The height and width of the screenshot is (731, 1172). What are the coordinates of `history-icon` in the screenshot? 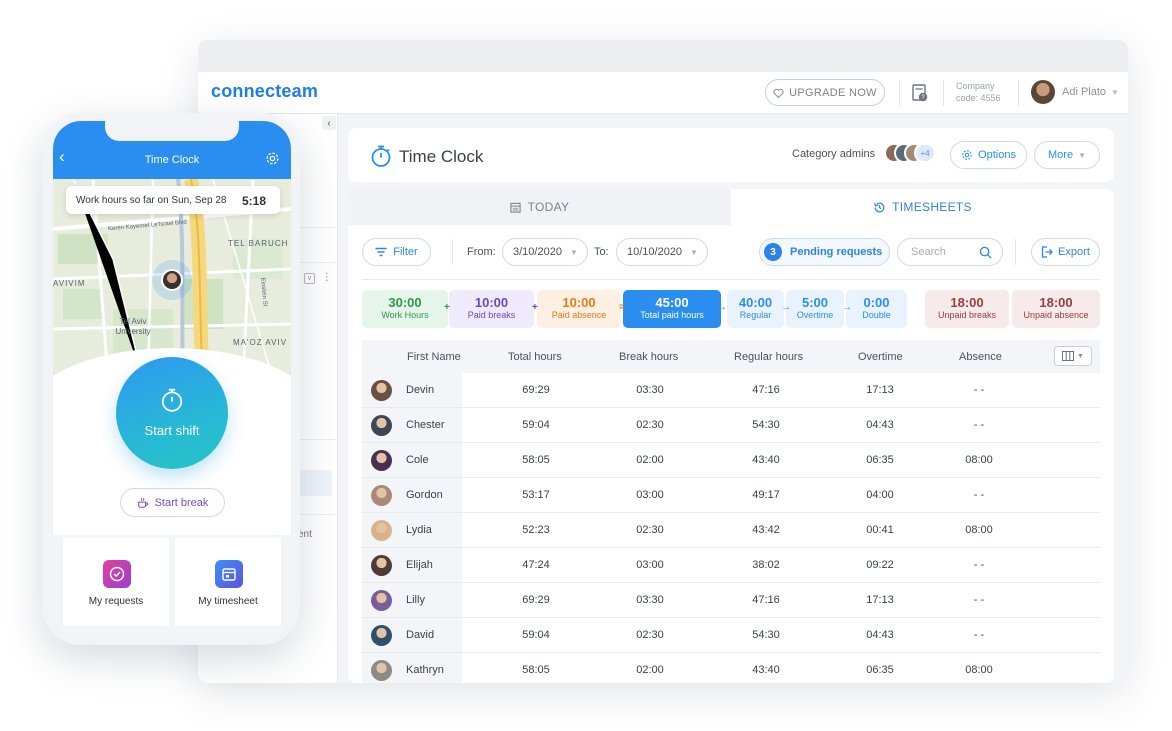 It's located at (879, 207).